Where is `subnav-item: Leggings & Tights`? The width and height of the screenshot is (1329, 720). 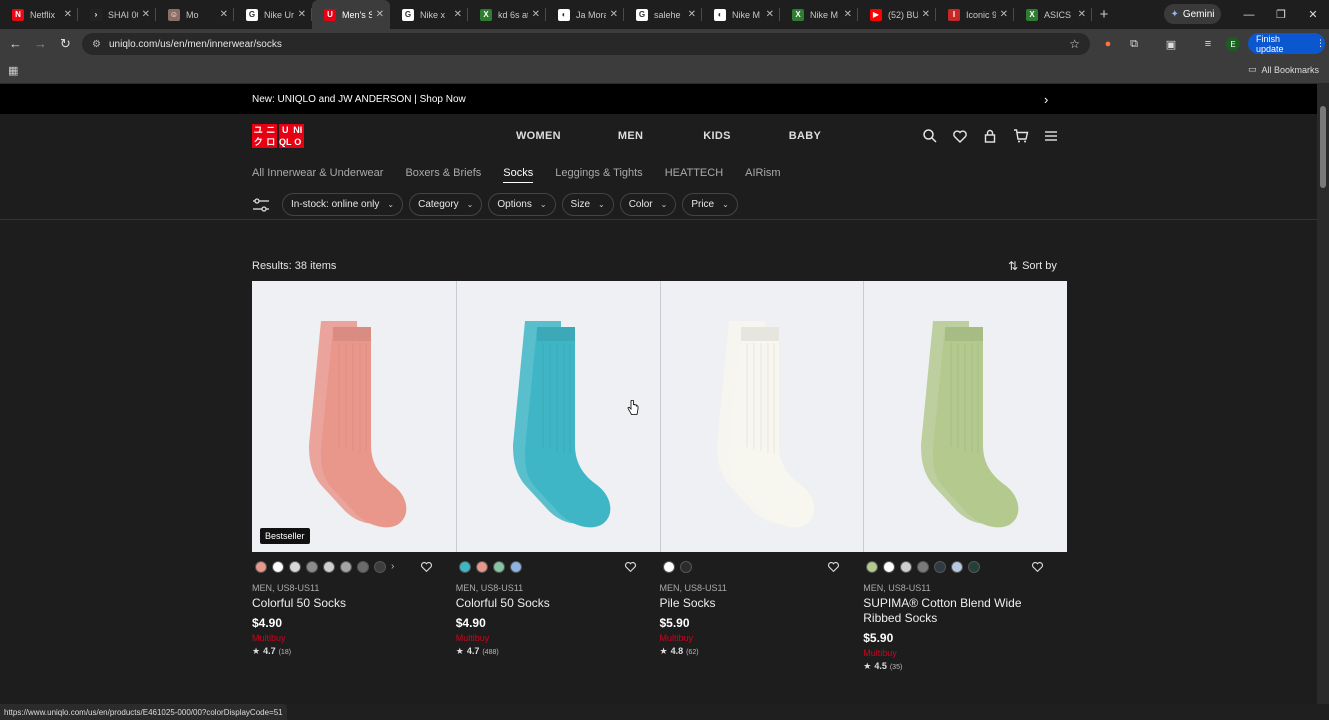 subnav-item: Leggings & Tights is located at coordinates (598, 175).